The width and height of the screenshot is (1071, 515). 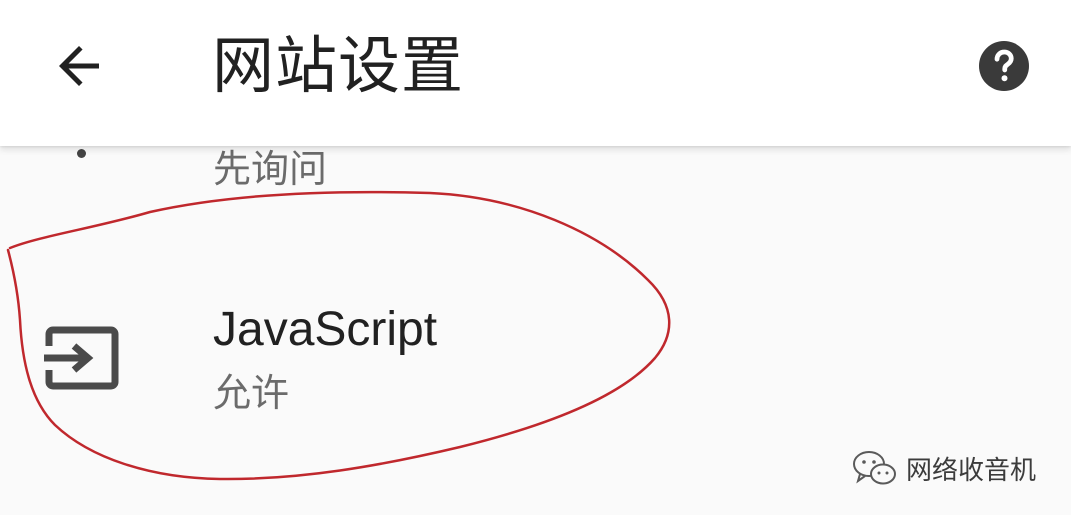 I want to click on list-item-previous: 先询问, so click(x=535, y=176).